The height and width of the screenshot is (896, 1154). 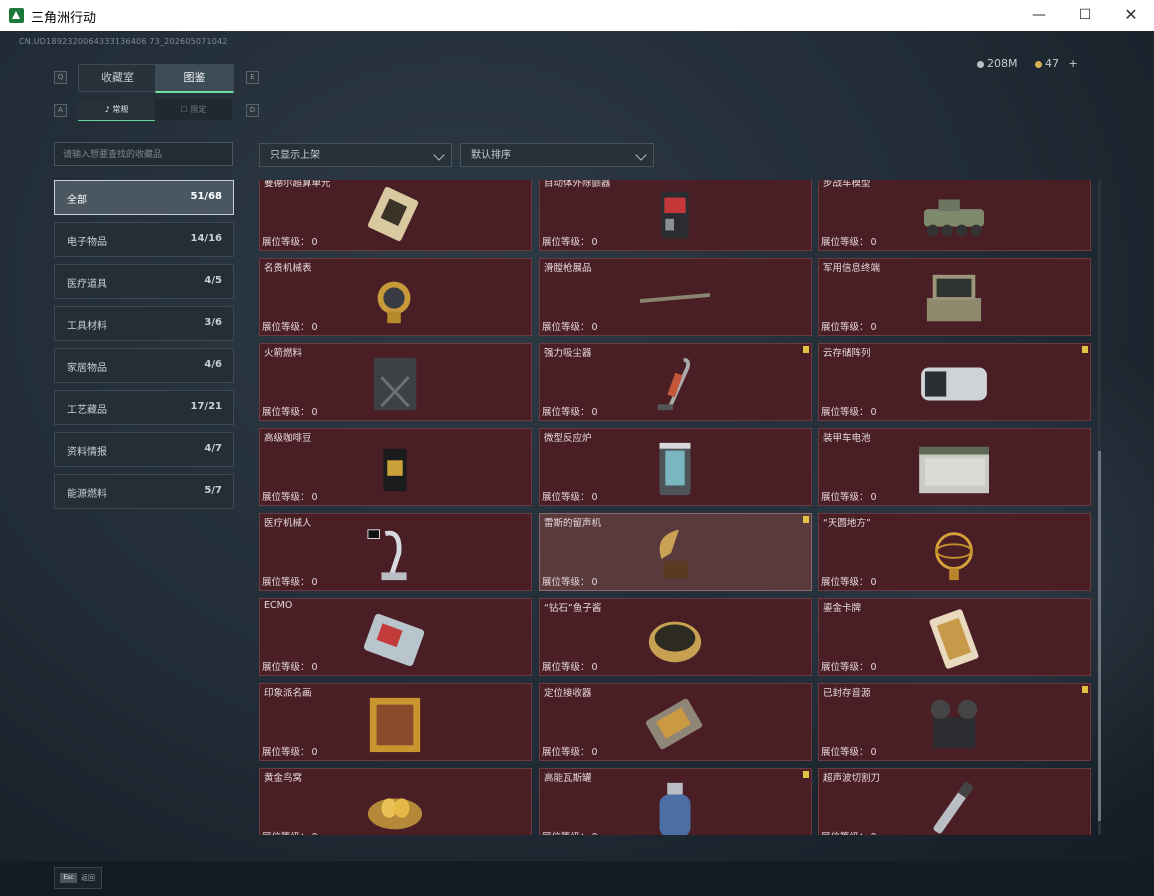 What do you see at coordinates (395, 814) in the screenshot?
I see `golden-nest-icon` at bounding box center [395, 814].